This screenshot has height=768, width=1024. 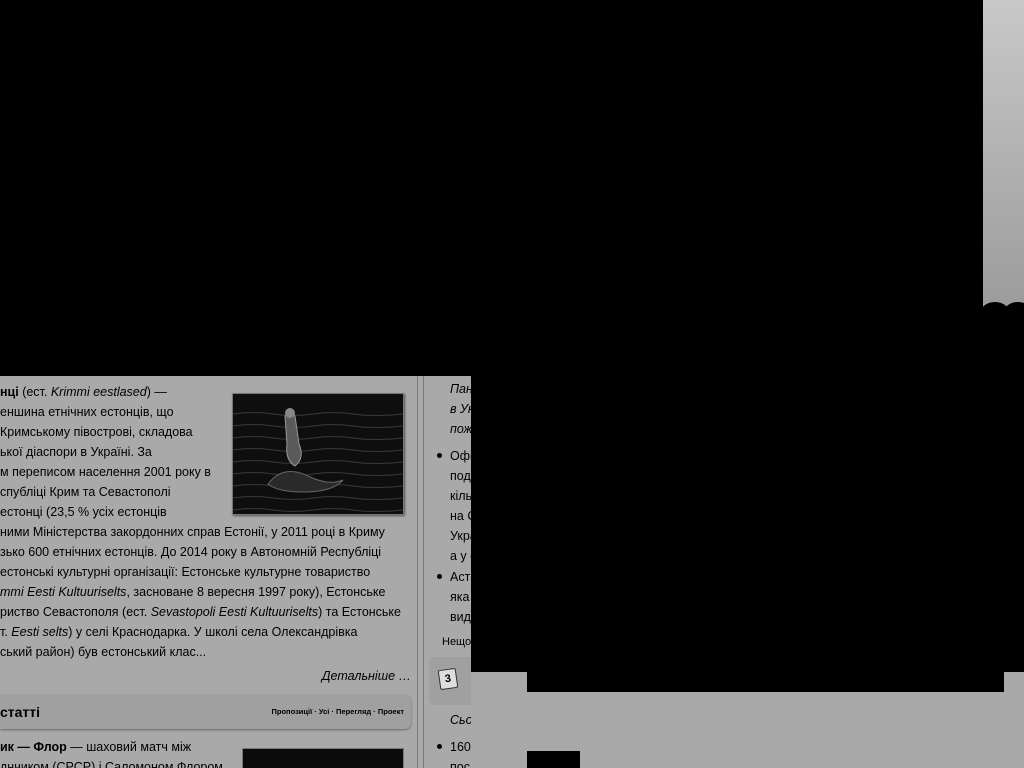 I want to click on section-links: Пропозиції · Усі · Перегляд · Проект, so click(x=338, y=711).